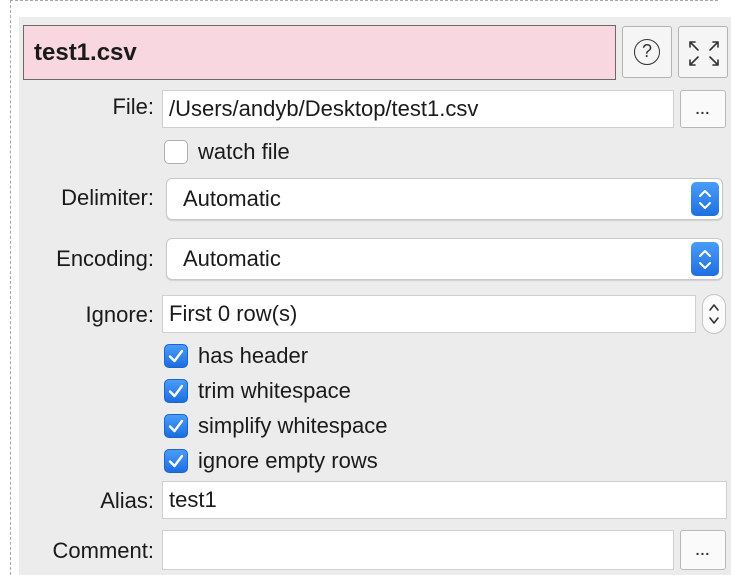 Image resolution: width=731 pixels, height=575 pixels. What do you see at coordinates (127, 500) in the screenshot?
I see `alias-label: Alias:` at bounding box center [127, 500].